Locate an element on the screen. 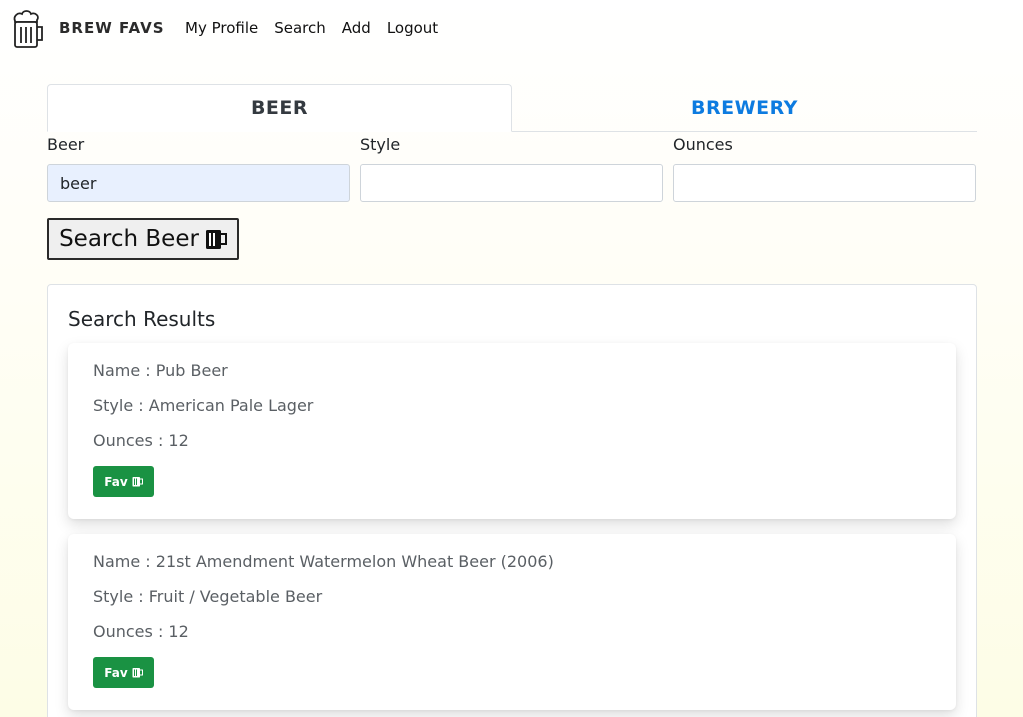 This screenshot has width=1023, height=717. brand: BREW FAVS is located at coordinates (87, 29).